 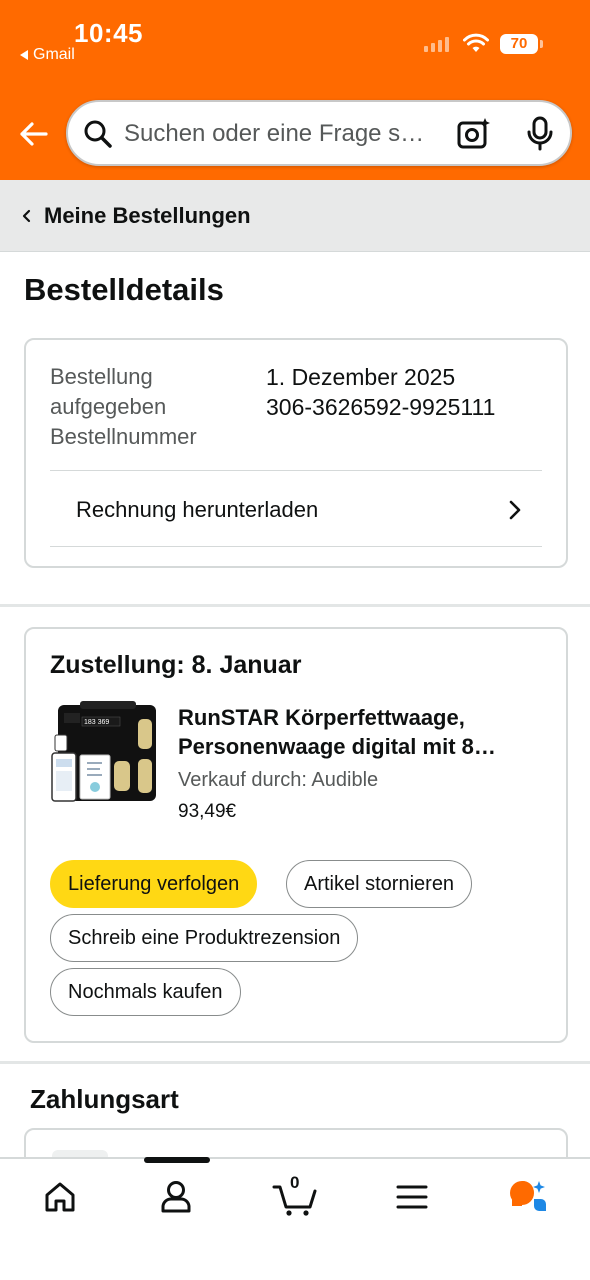 I want to click on back-arrow-icon, so click(x=34, y=134).